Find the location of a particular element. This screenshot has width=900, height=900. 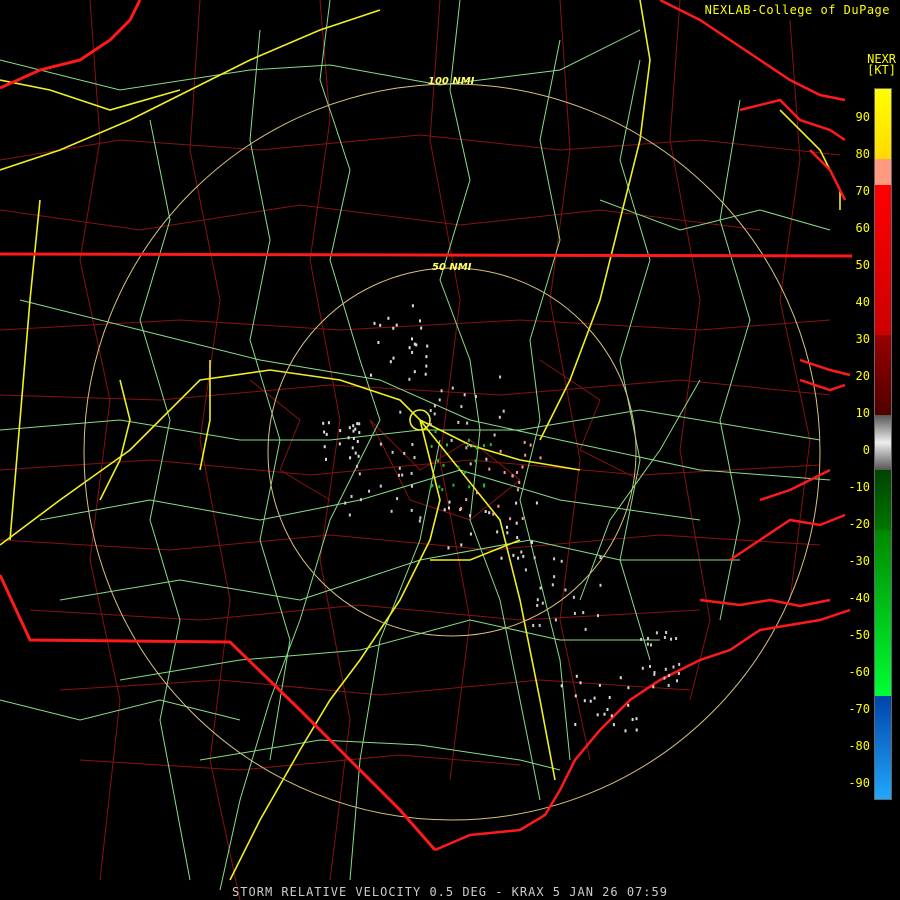

velocity-color-scale is located at coordinates (883, 444).